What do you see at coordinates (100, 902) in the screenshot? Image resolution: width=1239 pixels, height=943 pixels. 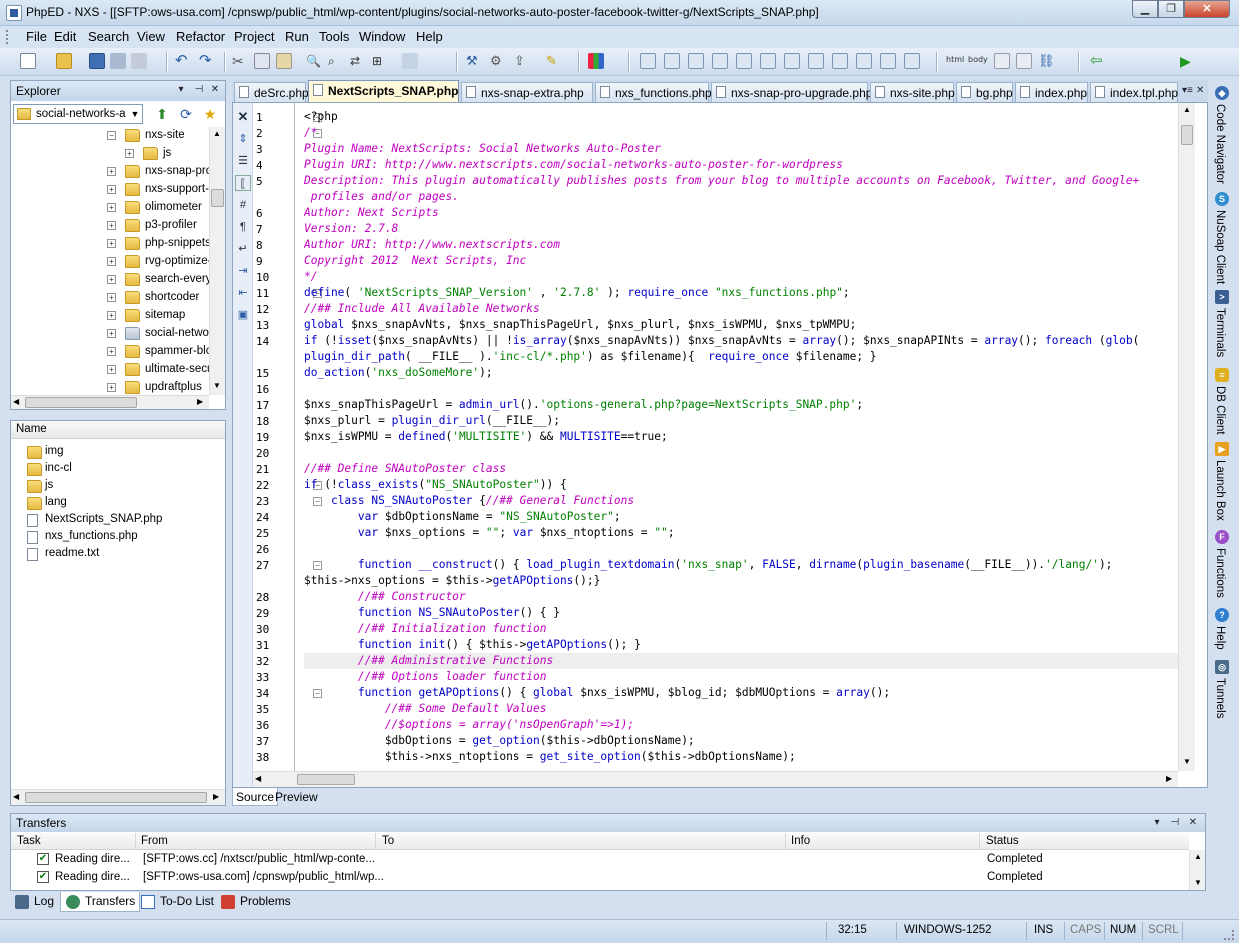 I see `tab-transfers: Transfers` at bounding box center [100, 902].